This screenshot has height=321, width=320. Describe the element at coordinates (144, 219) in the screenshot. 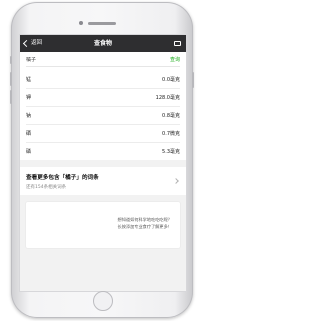

I see `promo-line-1: 想知道如何科学地吃吃吃呢？` at that location.